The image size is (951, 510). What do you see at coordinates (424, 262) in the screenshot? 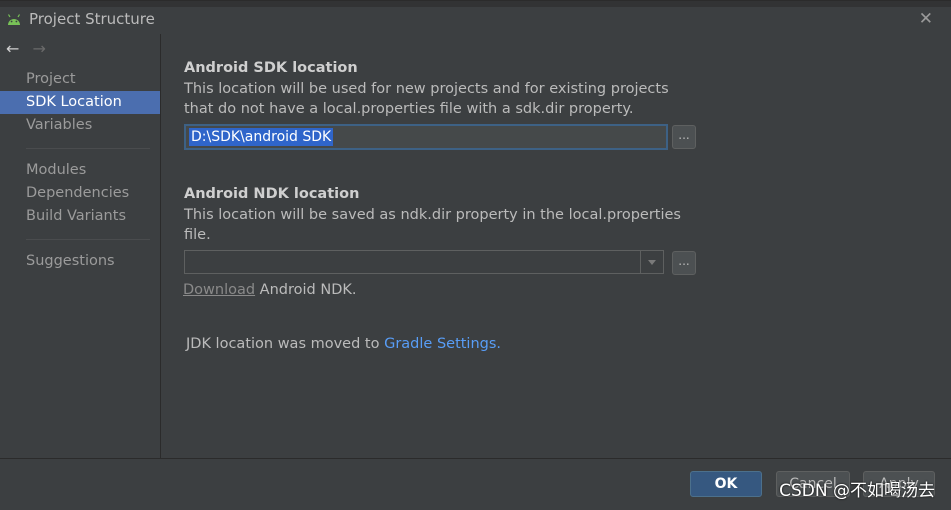
I see `ndk-location-select` at bounding box center [424, 262].